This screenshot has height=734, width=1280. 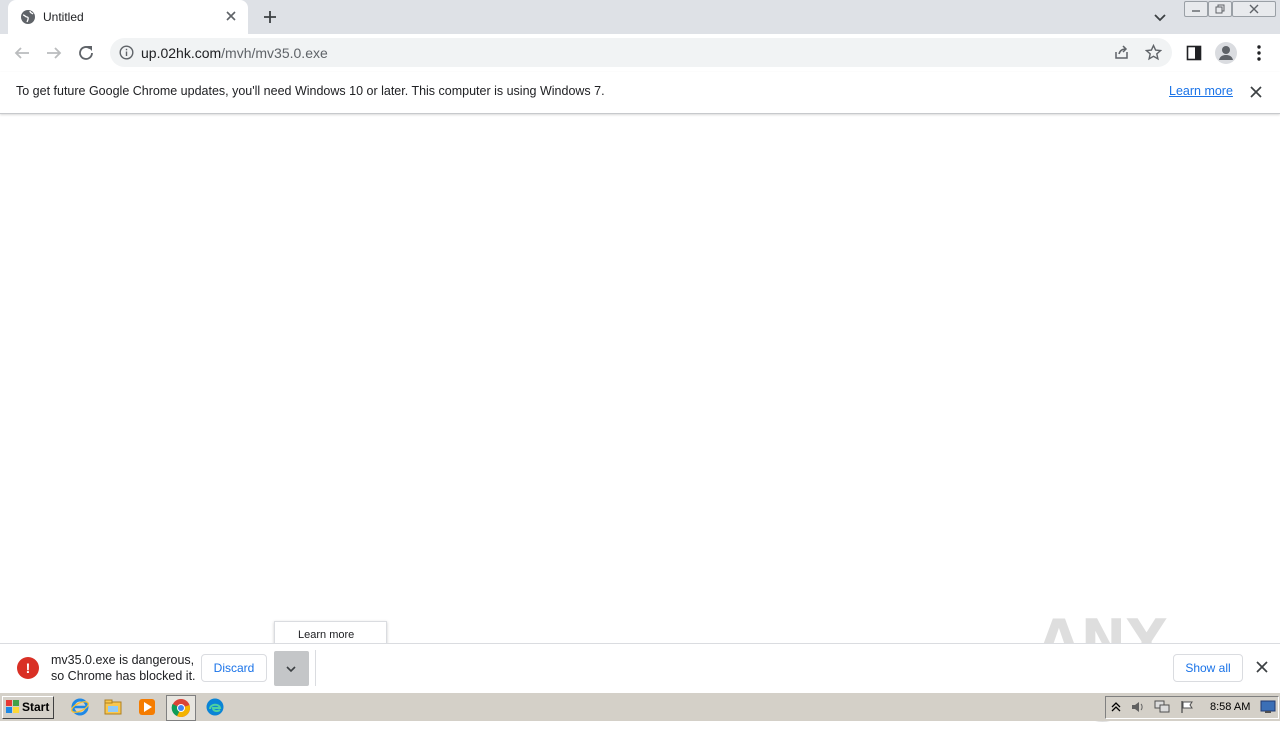 What do you see at coordinates (1268, 707) in the screenshot?
I see `show-desktop-icon` at bounding box center [1268, 707].